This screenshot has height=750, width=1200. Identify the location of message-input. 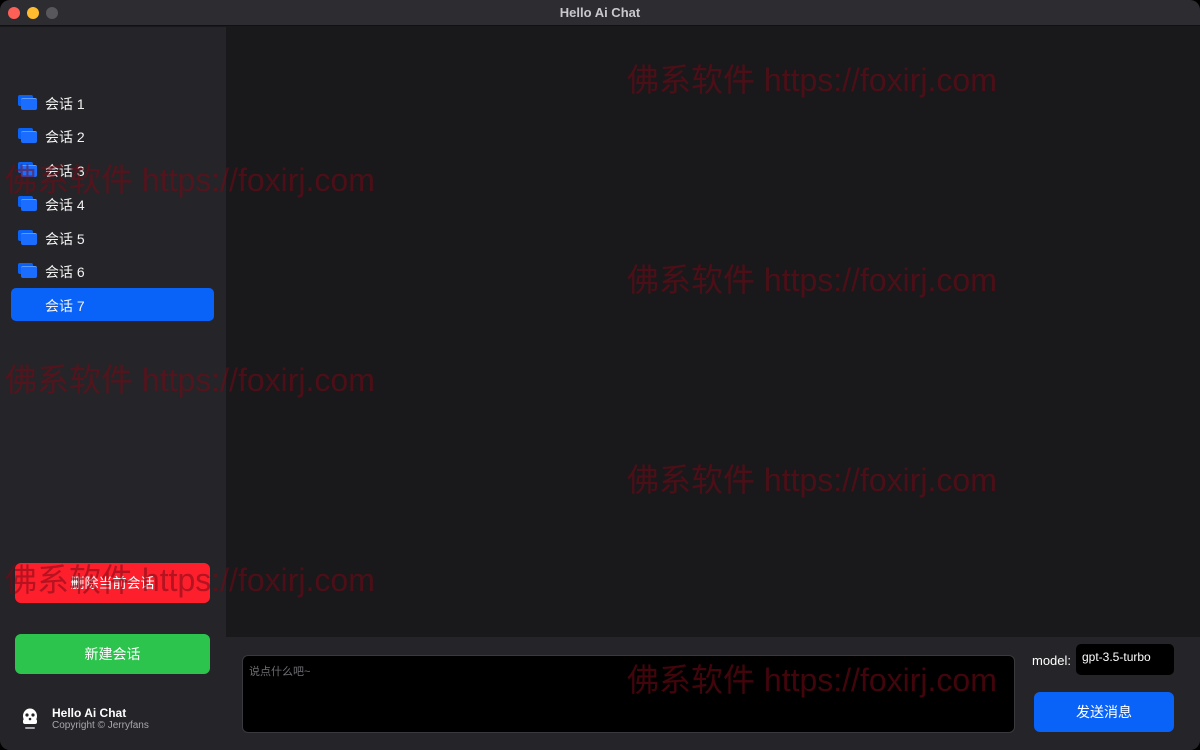
(628, 694).